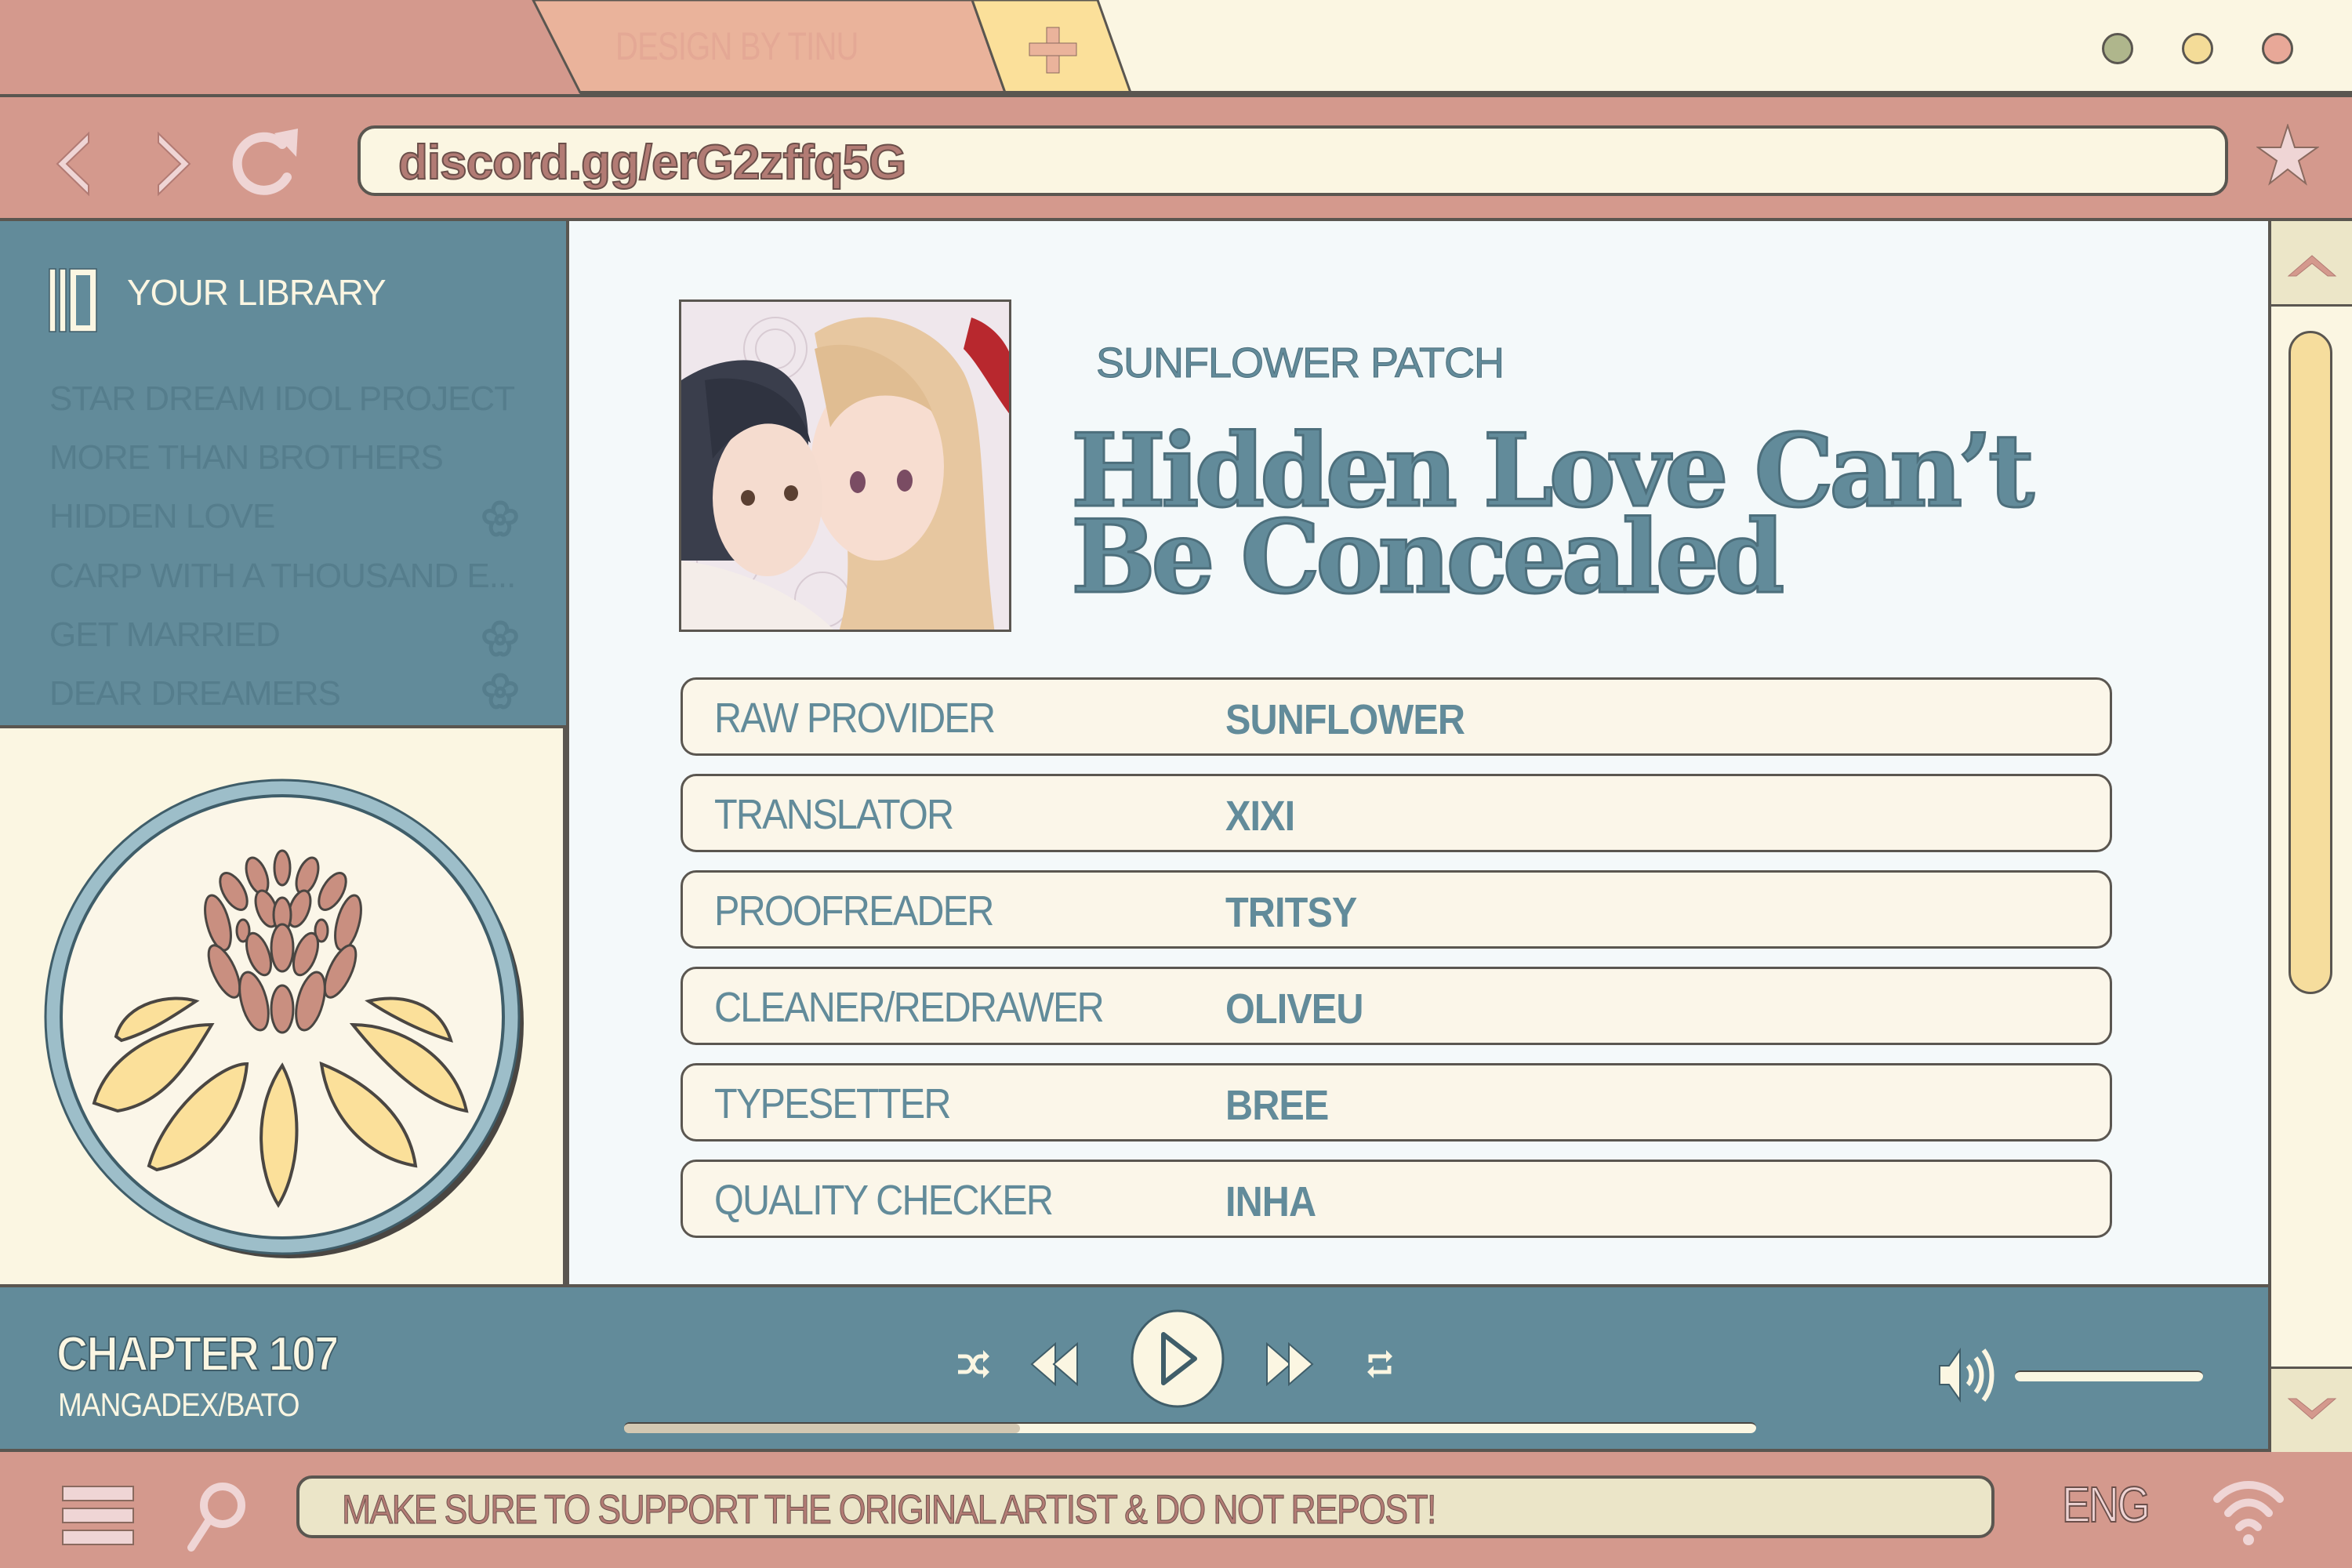 The width and height of the screenshot is (2352, 1568). What do you see at coordinates (1380, 1364) in the screenshot?
I see `repeat-icon` at bounding box center [1380, 1364].